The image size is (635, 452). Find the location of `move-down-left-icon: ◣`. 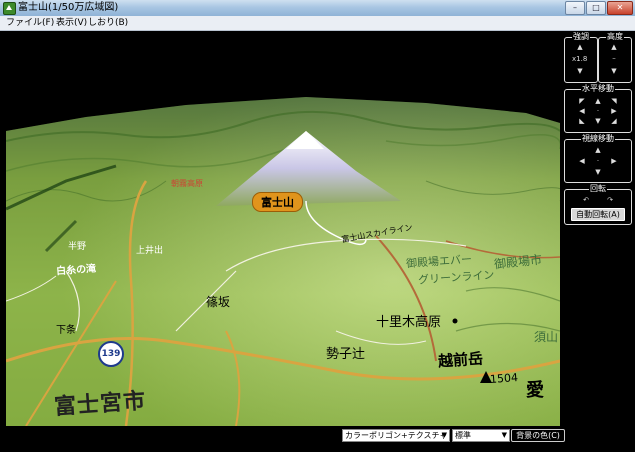

move-down-left-icon: ◣ is located at coordinates (582, 121).